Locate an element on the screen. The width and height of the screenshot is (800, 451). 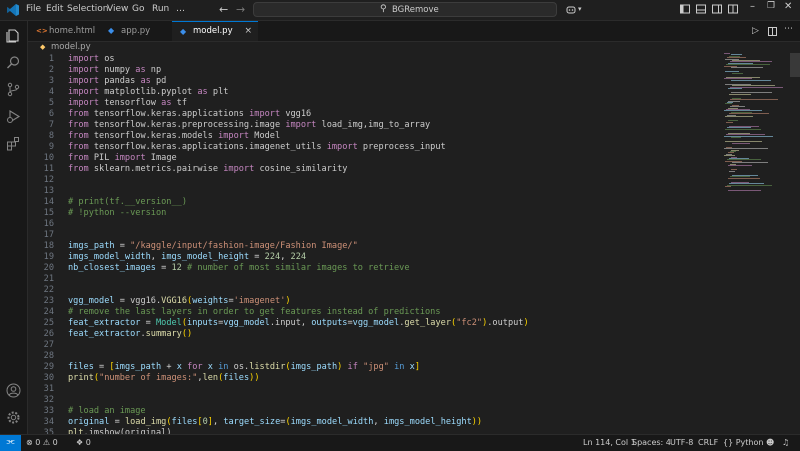
cursor-position: Ln 114, Col 1 is located at coordinates (609, 442).